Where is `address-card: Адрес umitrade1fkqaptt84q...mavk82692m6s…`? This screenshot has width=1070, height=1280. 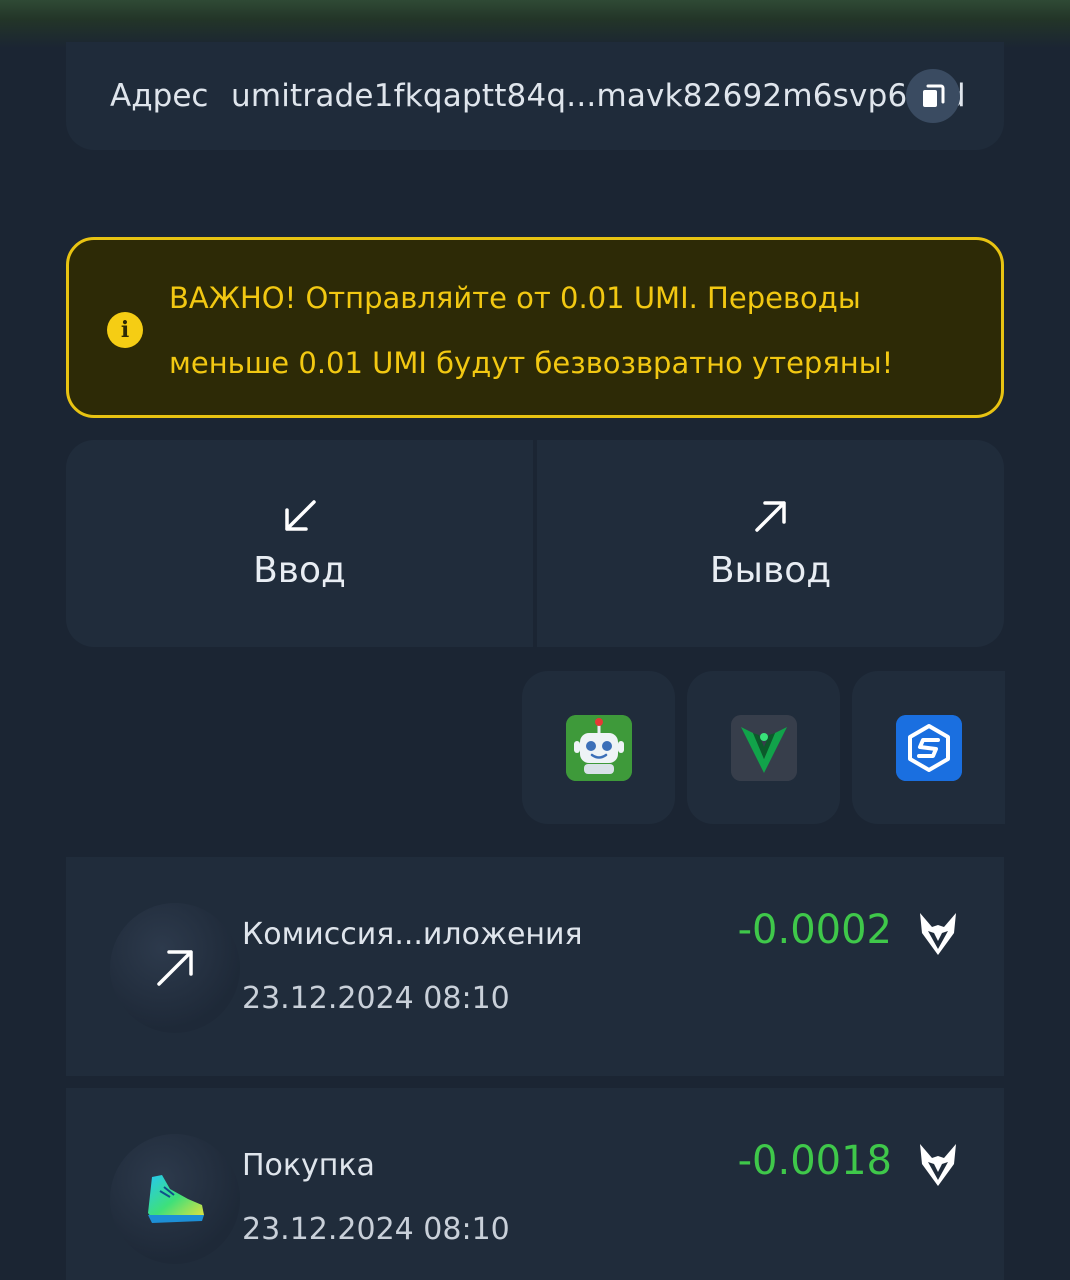
address-card: Адрес umitrade1fkqaptt84q...mavk82692m6s… is located at coordinates (535, 96).